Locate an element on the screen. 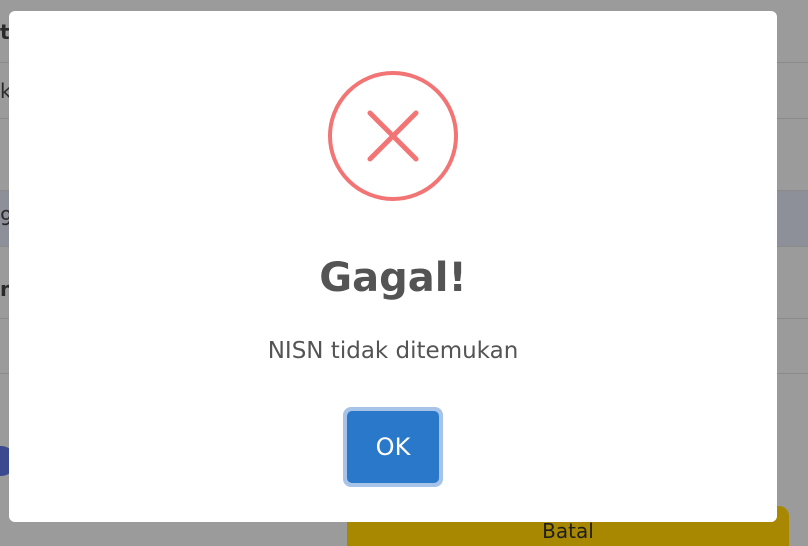 The image size is (808, 546). dialog-message: NISN tidak ditemukan is located at coordinates (393, 351).